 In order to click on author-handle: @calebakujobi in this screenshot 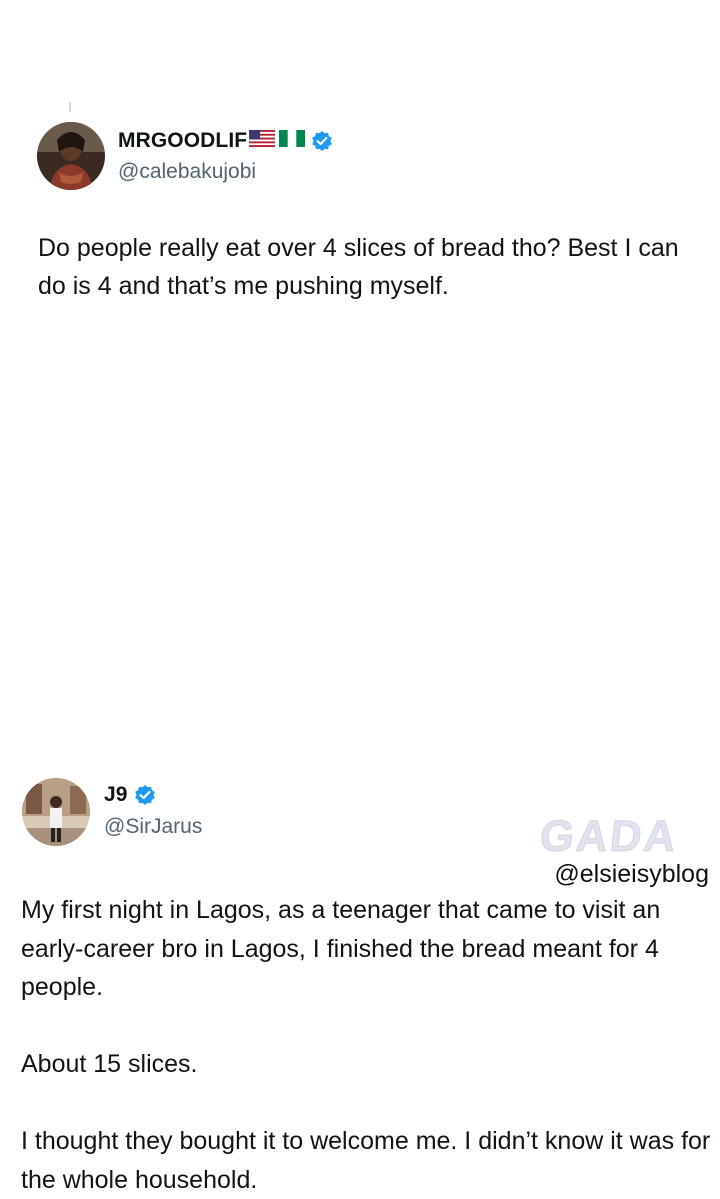, I will do `click(187, 172)`.